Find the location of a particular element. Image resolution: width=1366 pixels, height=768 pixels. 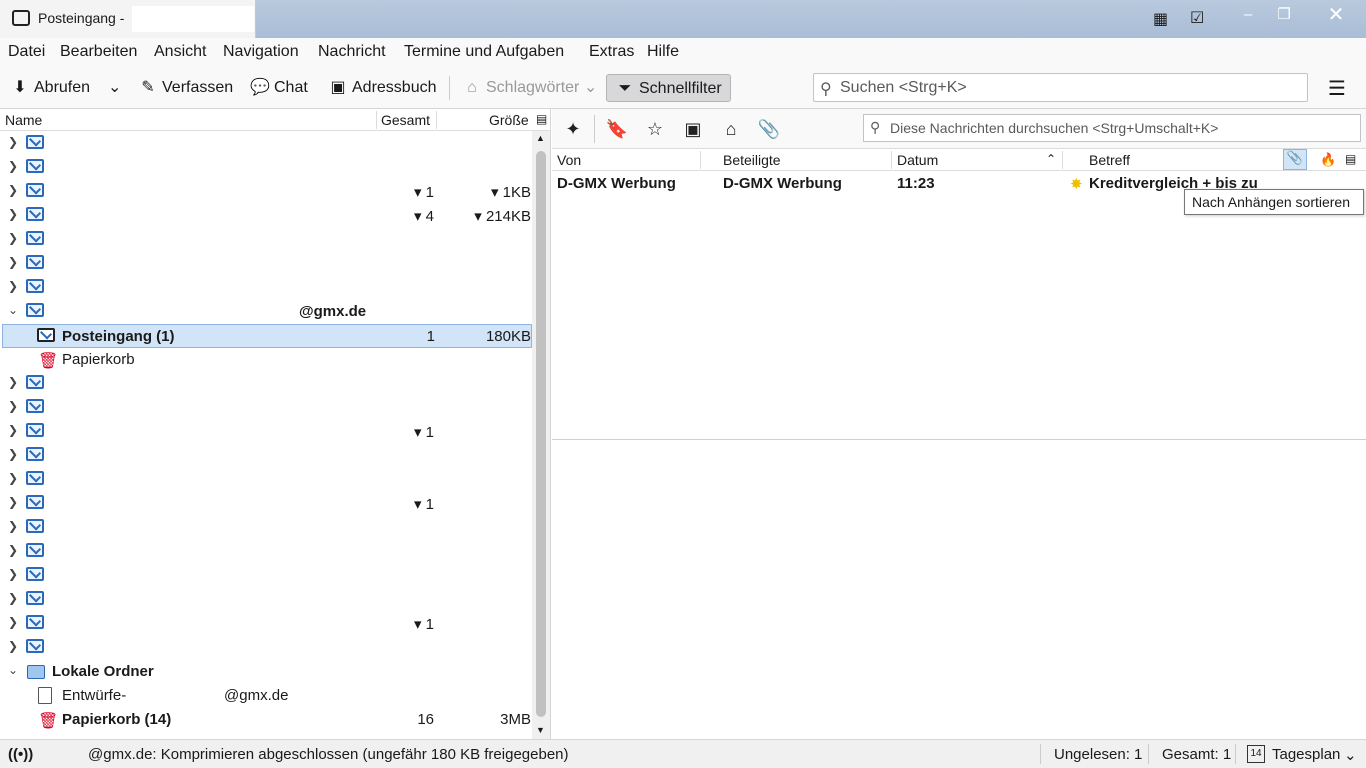

drafts-icon is located at coordinates (45, 695).